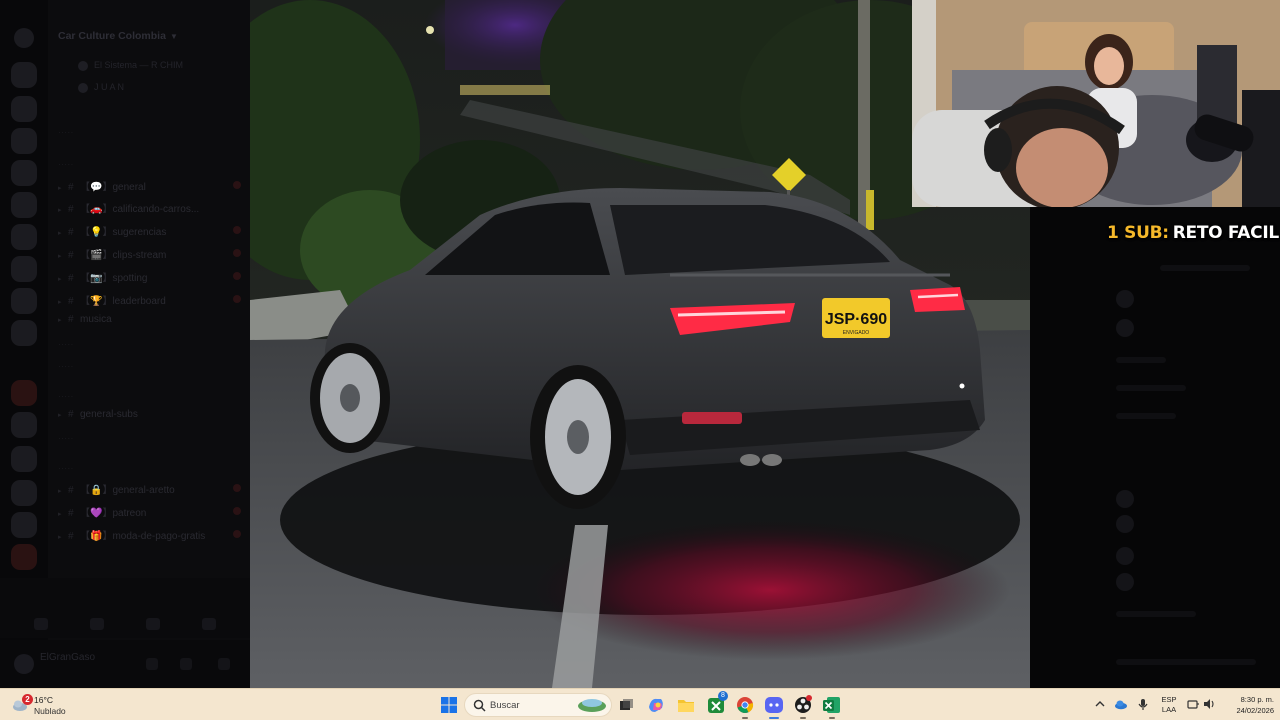 This screenshot has width=1280, height=720. Describe the element at coordinates (109, 414) in the screenshot. I see `channel-label: general-subs` at that location.